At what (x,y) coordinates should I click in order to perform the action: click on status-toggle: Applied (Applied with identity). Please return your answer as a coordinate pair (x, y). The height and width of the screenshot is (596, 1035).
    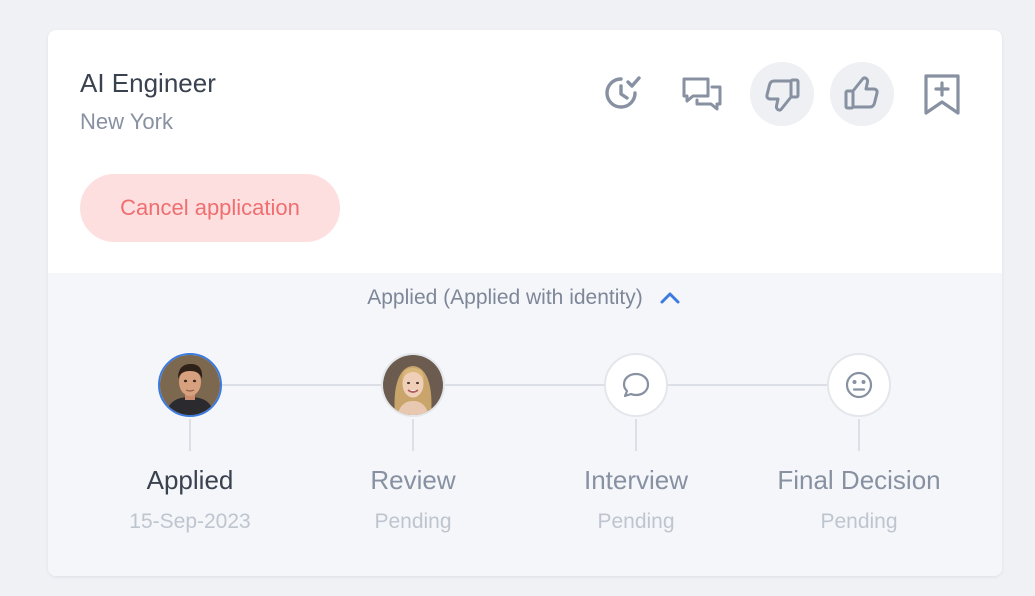
    Looking at the image, I should click on (525, 298).